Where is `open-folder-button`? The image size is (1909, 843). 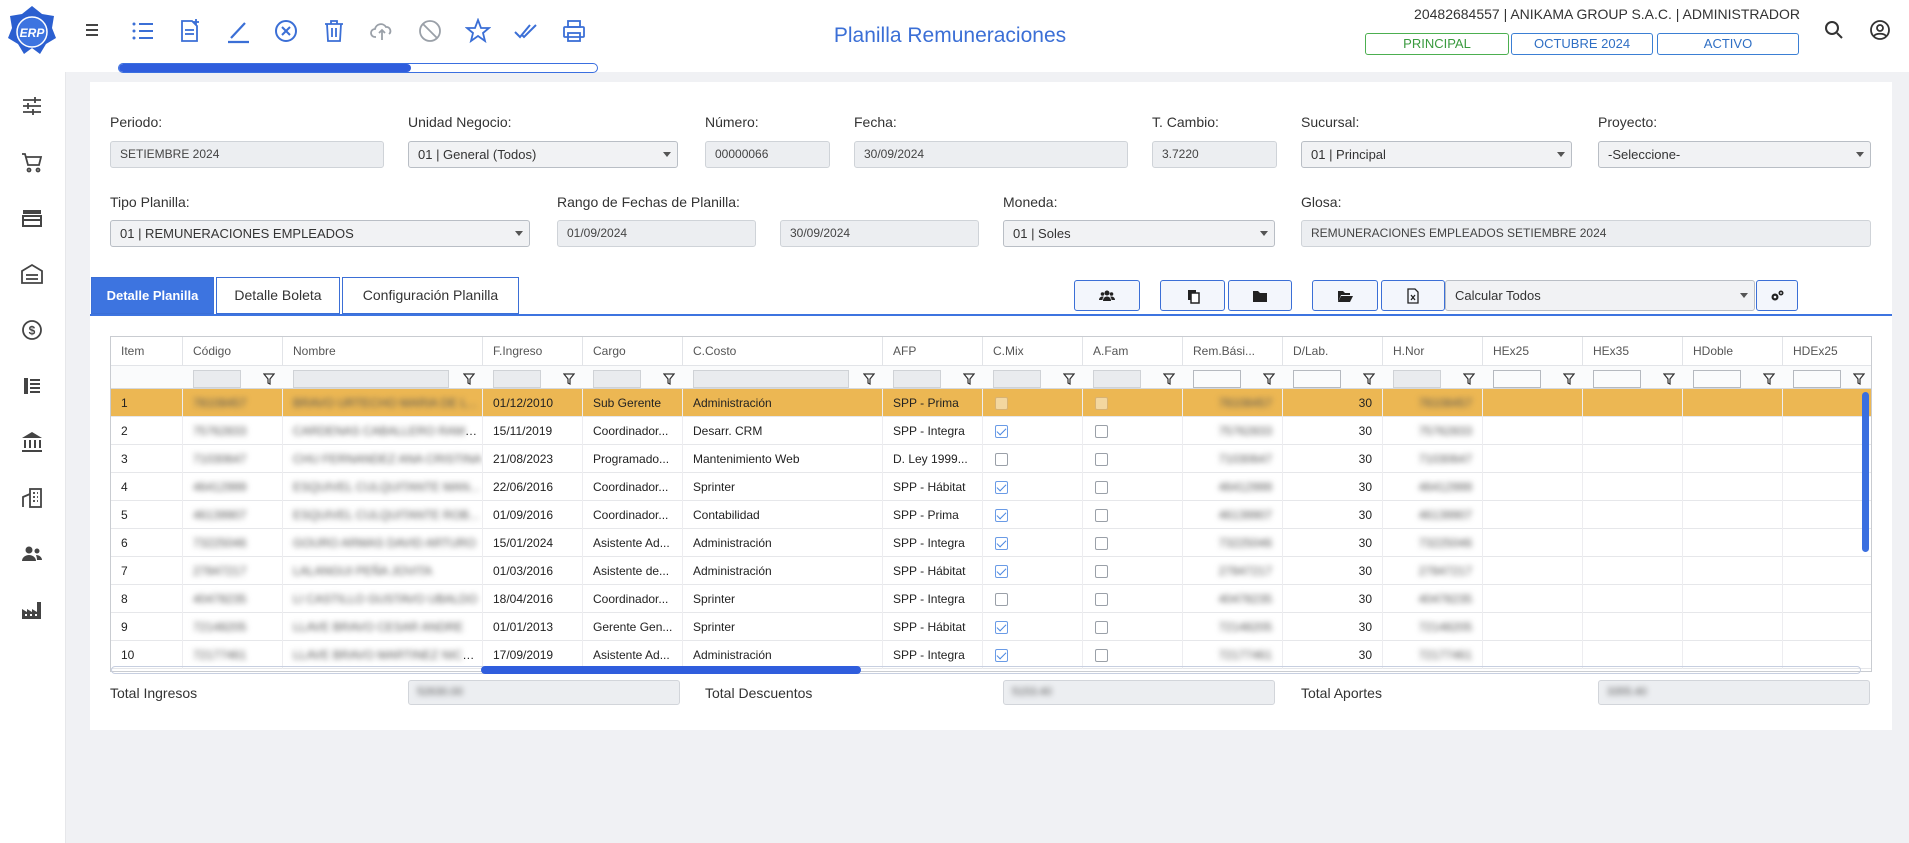
open-folder-button is located at coordinates (1345, 295).